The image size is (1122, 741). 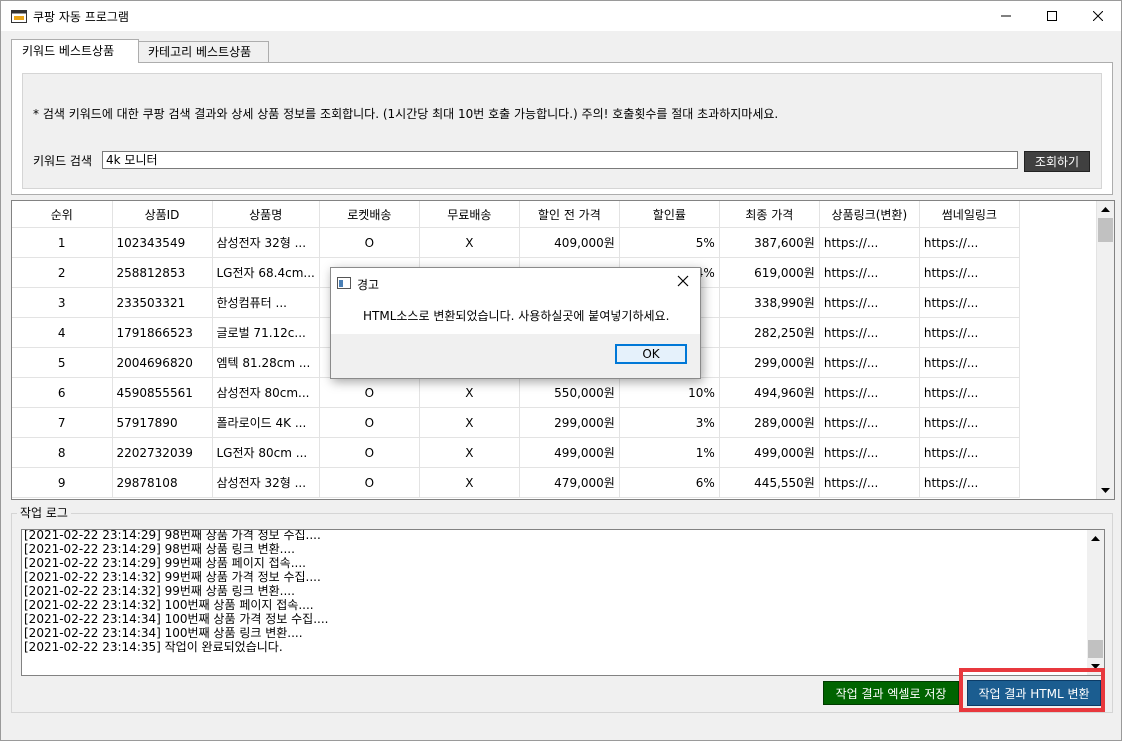 I want to click on table-cell: 6, so click(x=62, y=392).